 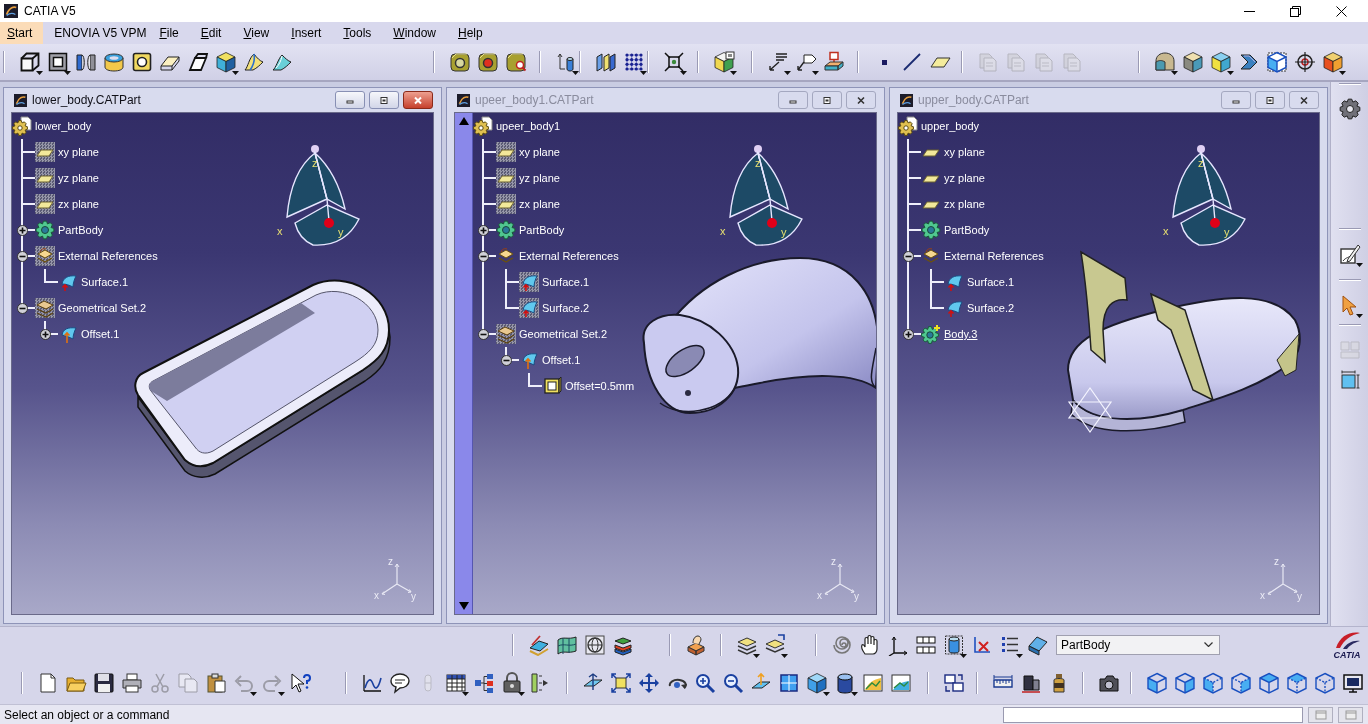 What do you see at coordinates (600, 386) in the screenshot?
I see `tree-item: Offset=0.5mm` at bounding box center [600, 386].